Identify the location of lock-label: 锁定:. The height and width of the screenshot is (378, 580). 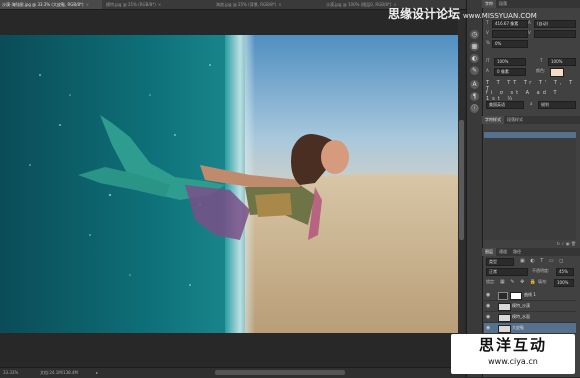
(491, 281).